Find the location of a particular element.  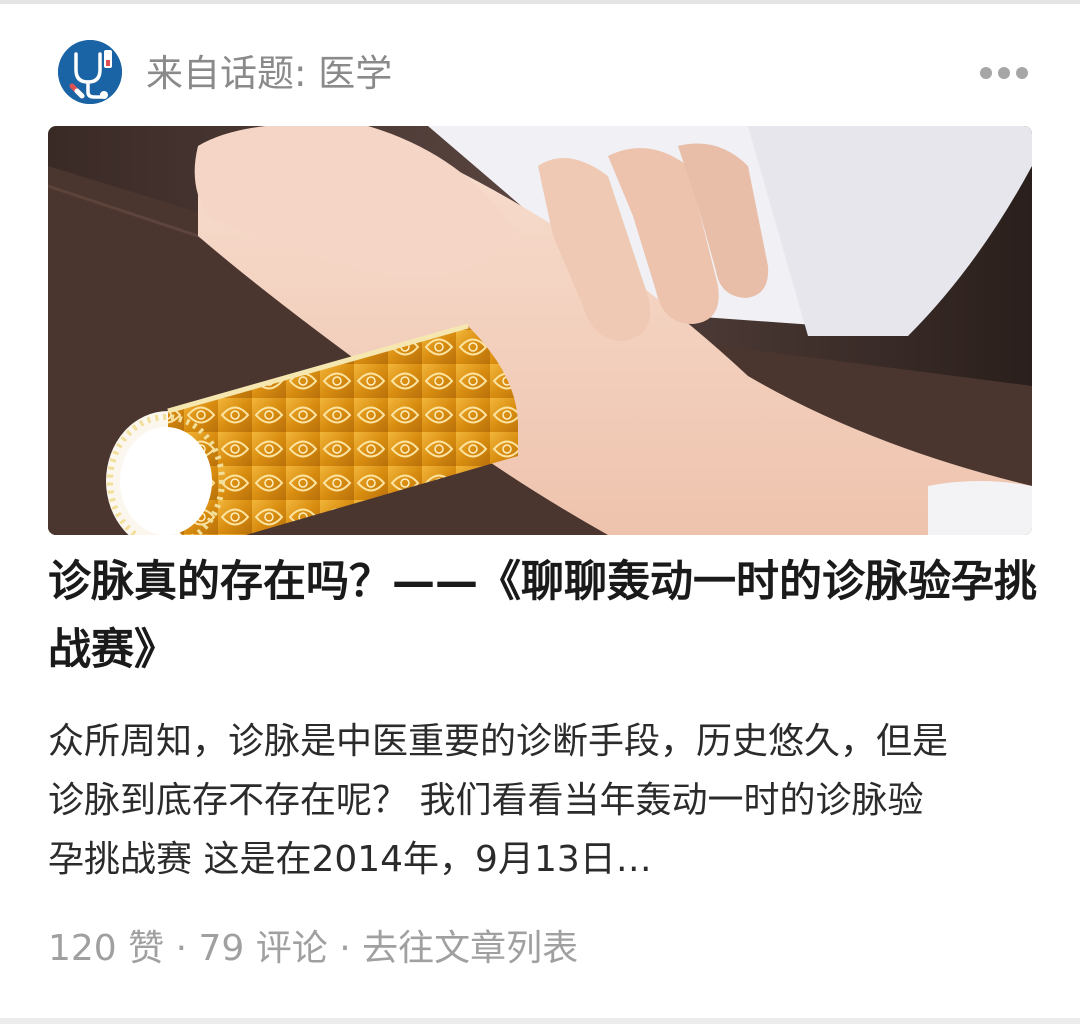

article-meta: 120 赞 · 79 评论 · 去往文章列表 is located at coordinates (313, 949).